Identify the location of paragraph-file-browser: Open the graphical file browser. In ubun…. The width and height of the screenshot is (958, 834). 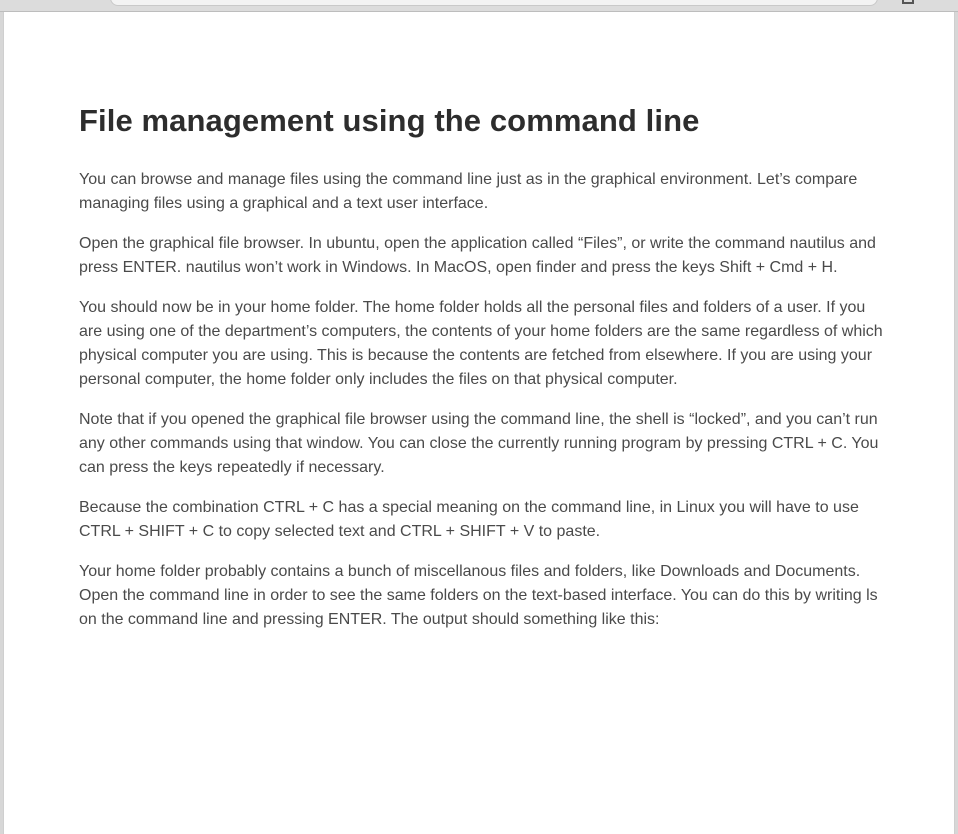
(477, 255).